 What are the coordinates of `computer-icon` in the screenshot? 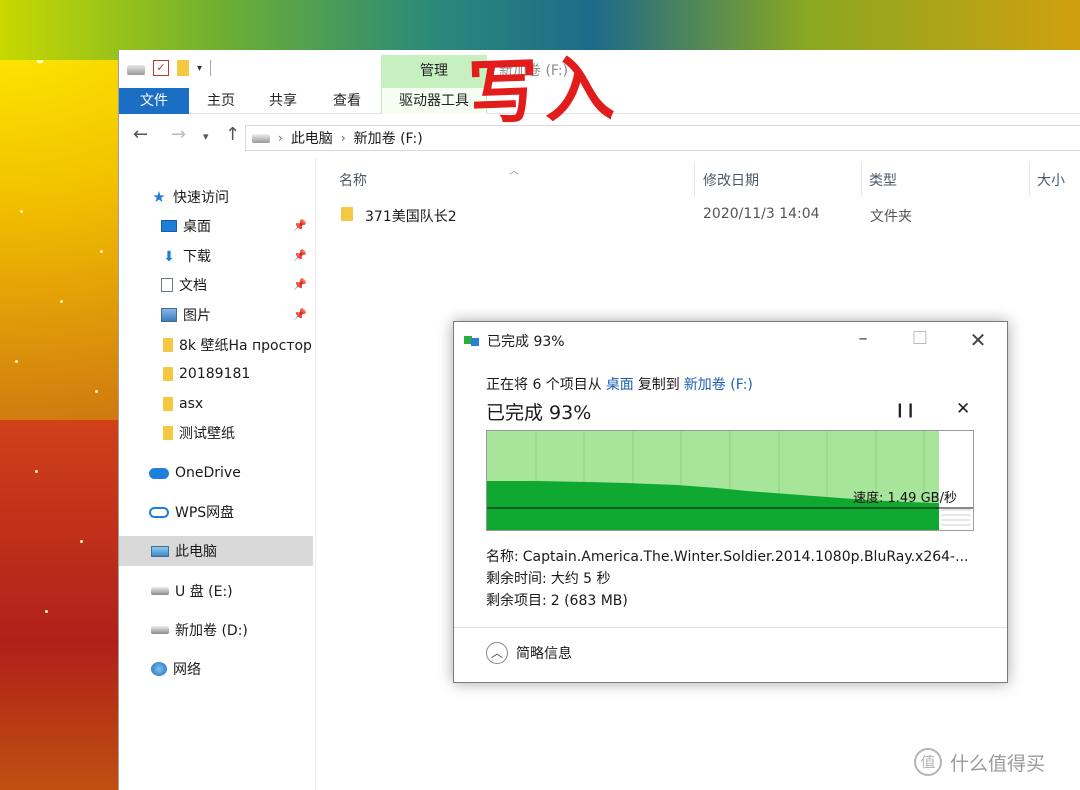 It's located at (160, 551).